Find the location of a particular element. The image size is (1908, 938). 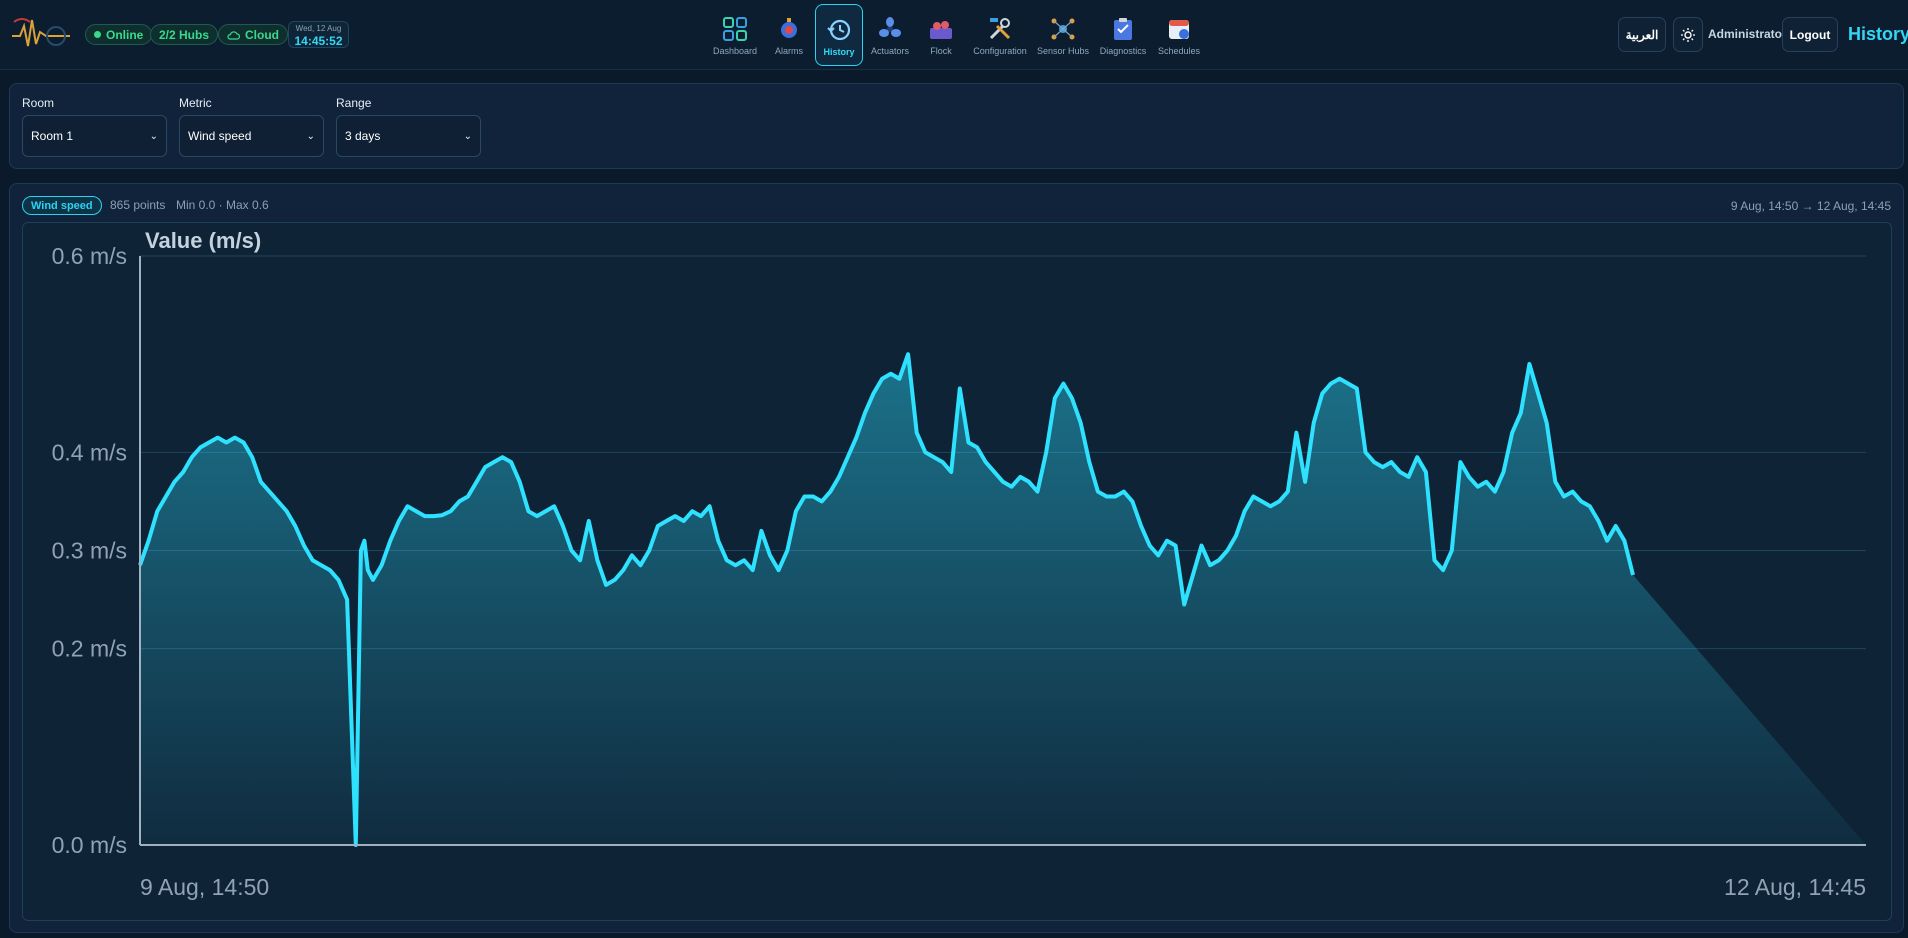

language-toggle-button: العربية is located at coordinates (1642, 34).